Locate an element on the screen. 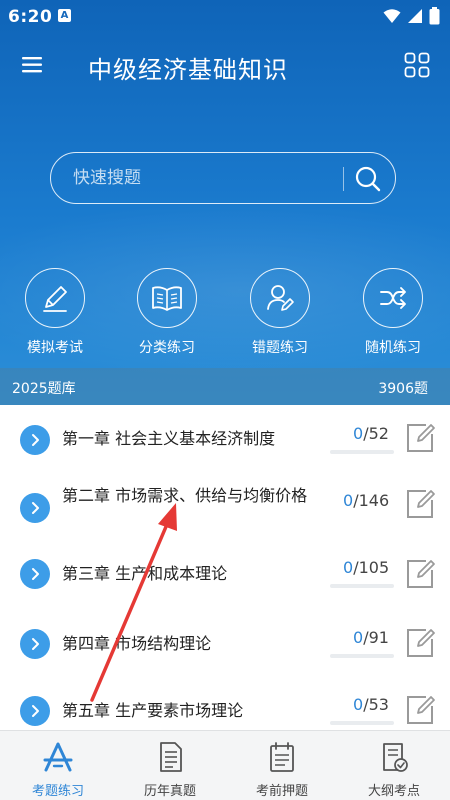 The image size is (450, 800). tab-label: 历年真题 is located at coordinates (169, 791).